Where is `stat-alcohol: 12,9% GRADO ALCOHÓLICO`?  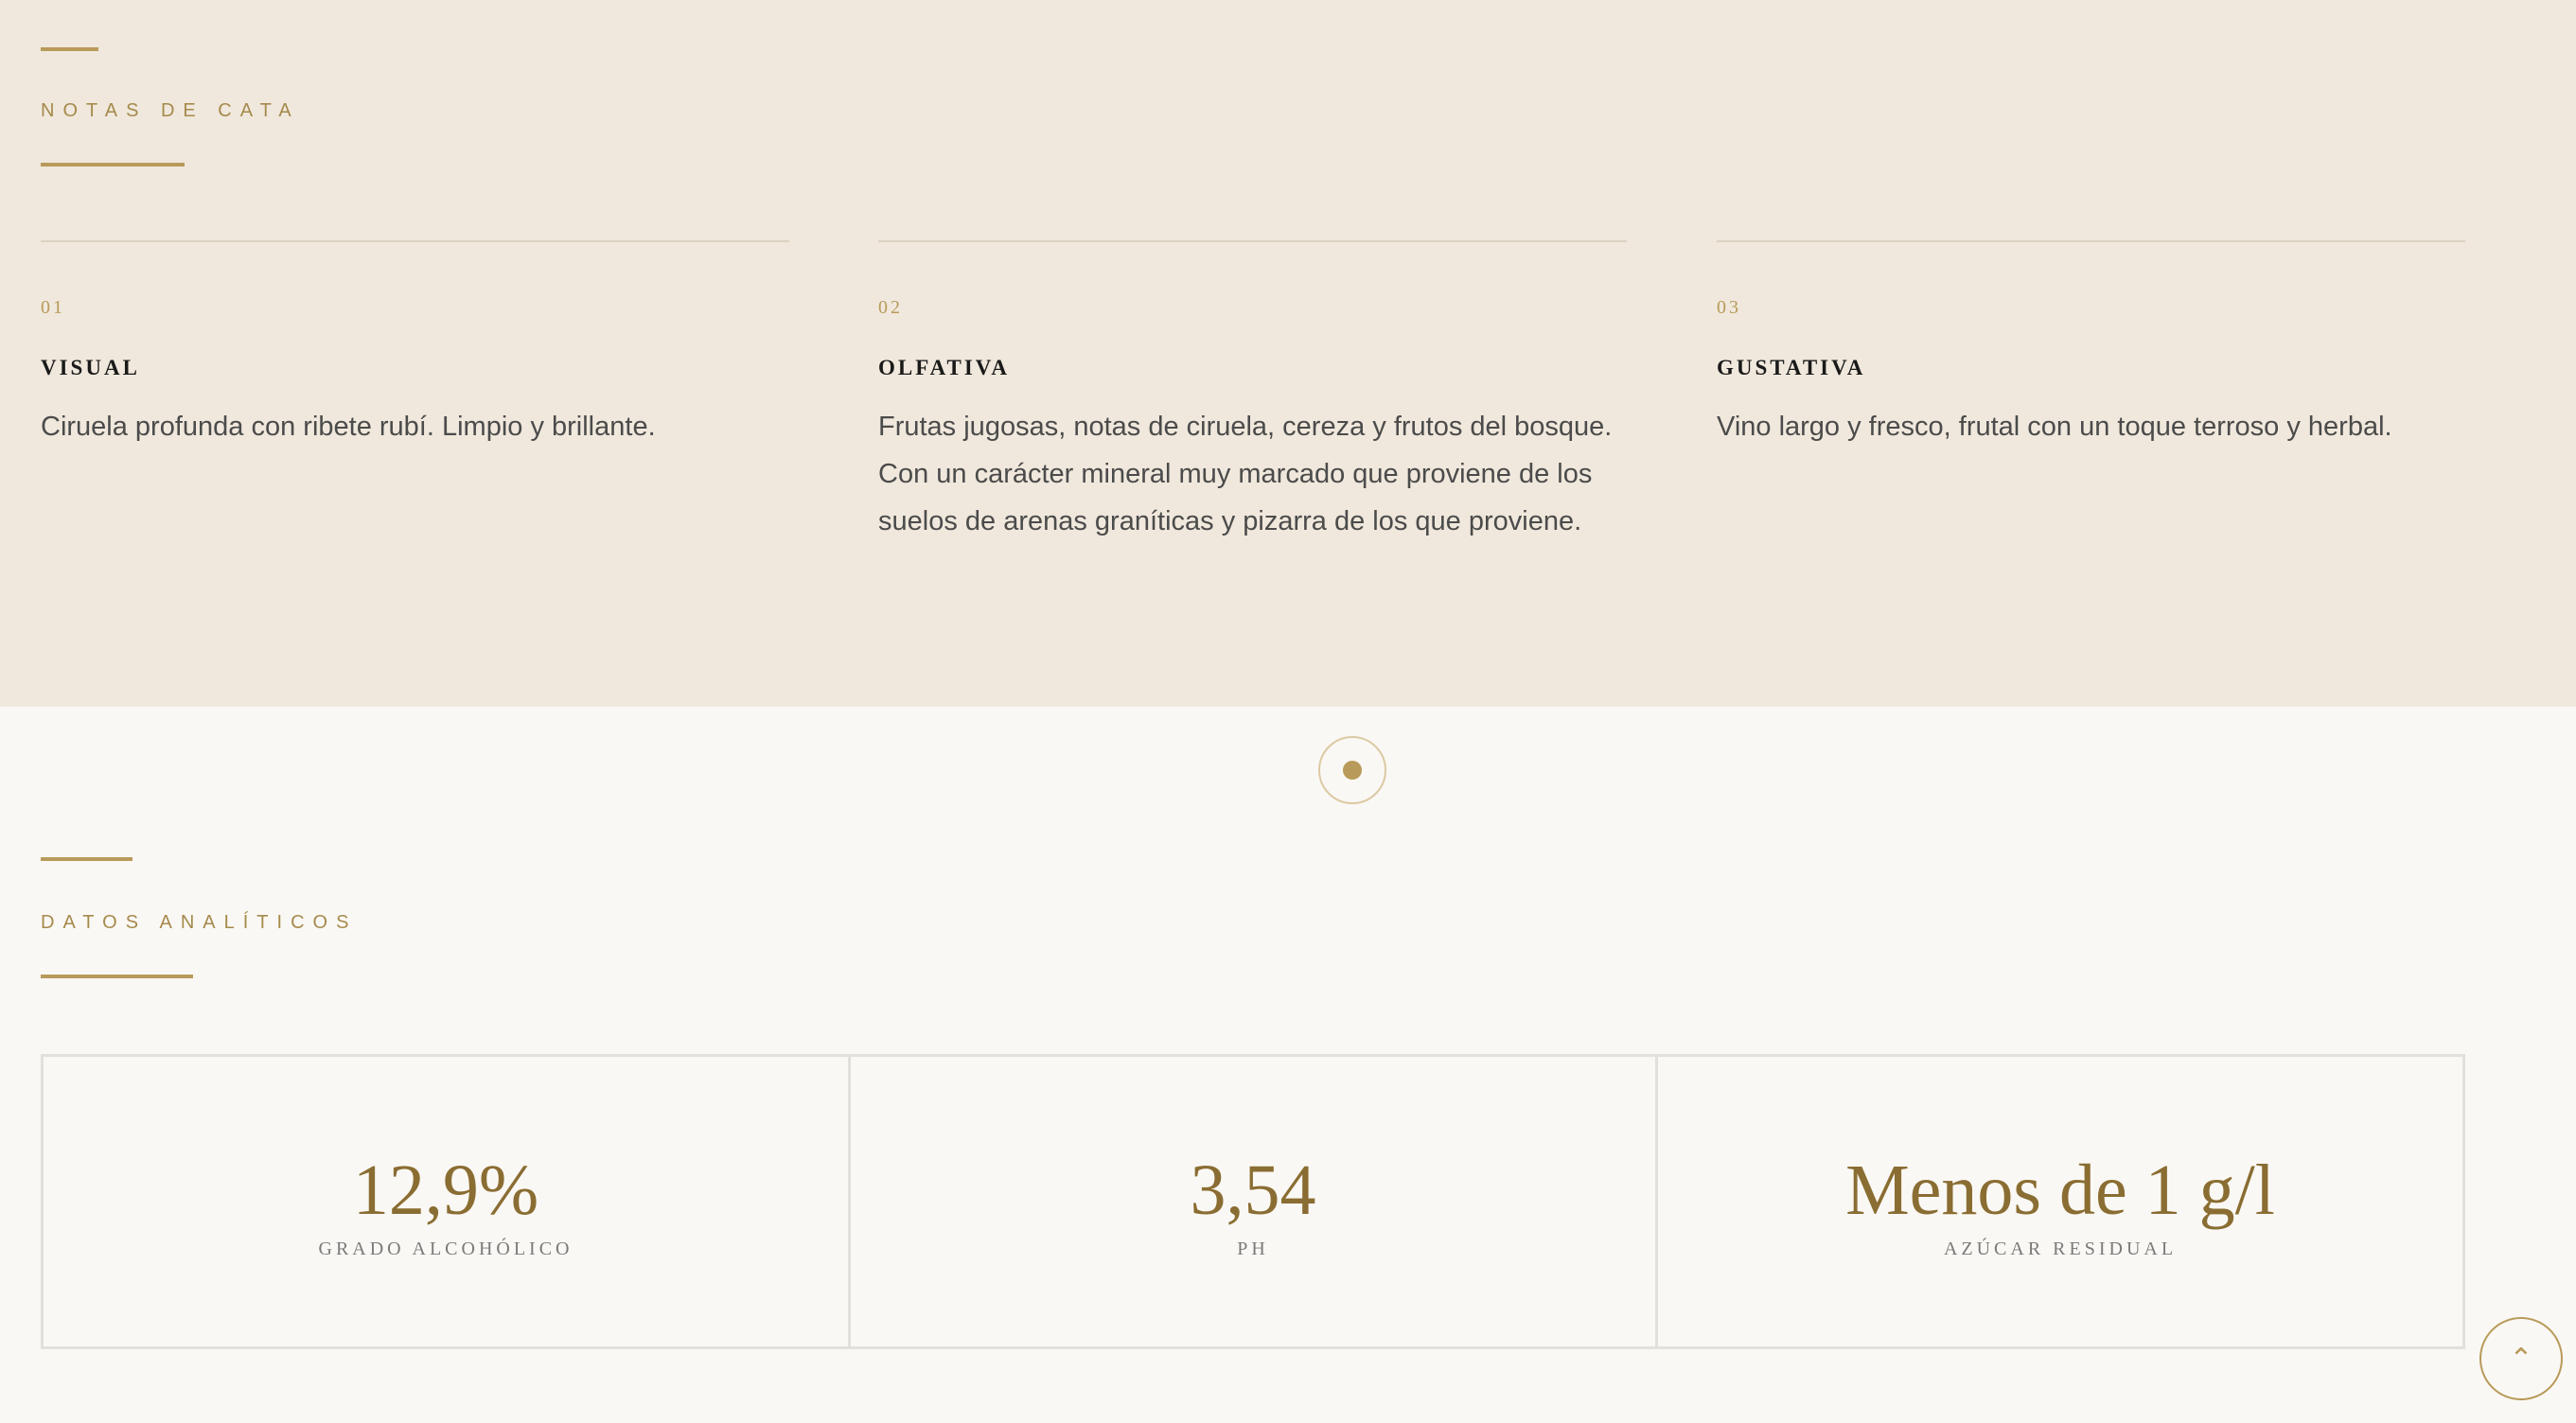 stat-alcohol: 12,9% GRADO ALCOHÓLICO is located at coordinates (447, 1201).